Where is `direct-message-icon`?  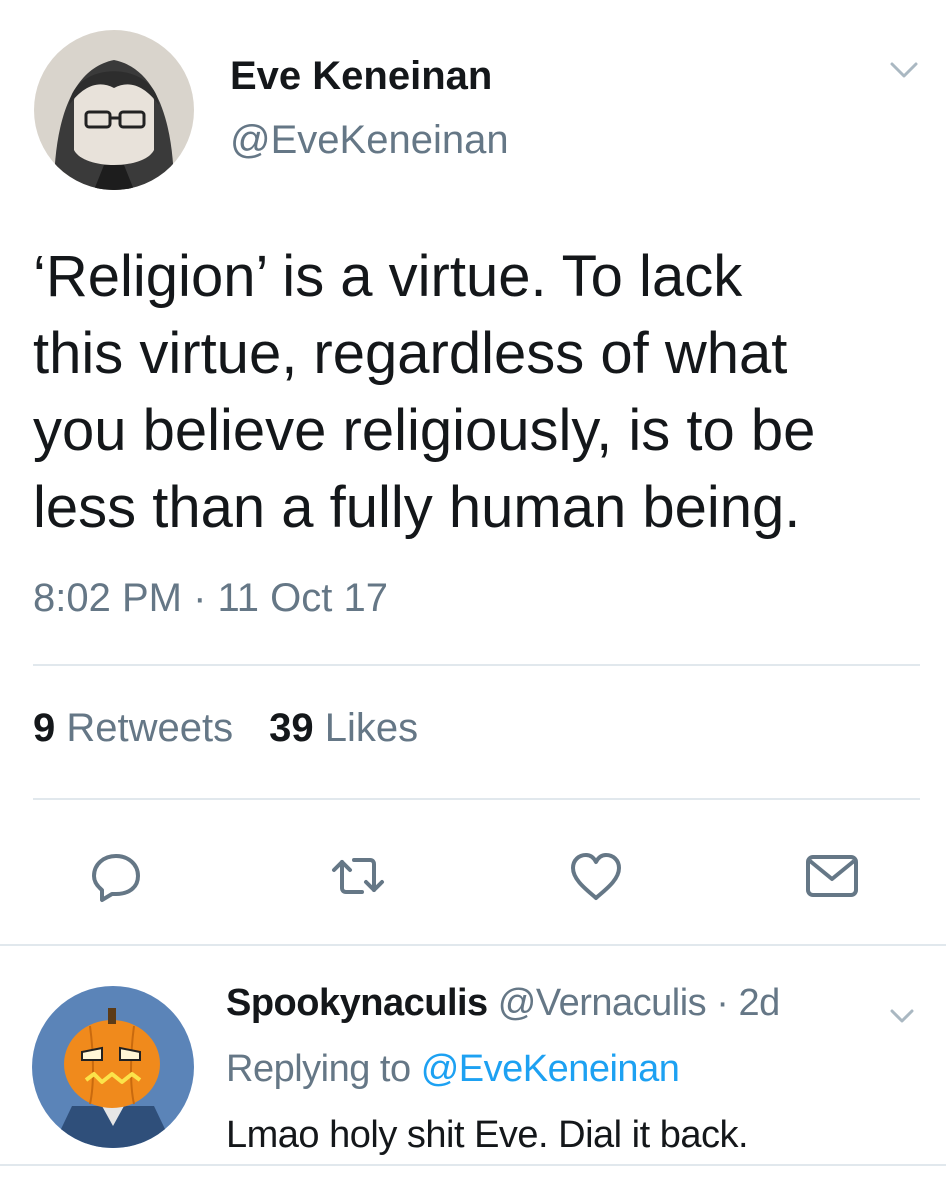
direct-message-icon is located at coordinates (832, 876).